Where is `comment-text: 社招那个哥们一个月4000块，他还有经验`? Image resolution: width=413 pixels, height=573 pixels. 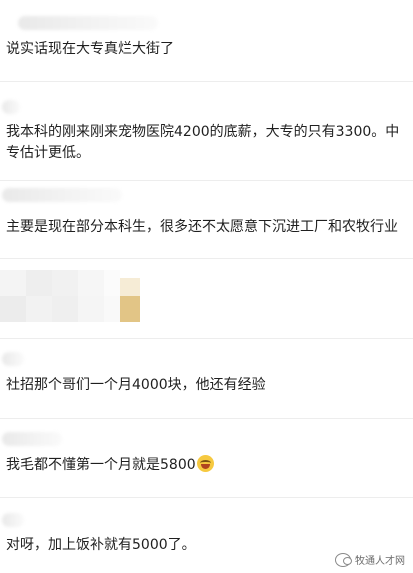
comment-text: 社招那个哥们一个月4000块，他还有经验 is located at coordinates (136, 385).